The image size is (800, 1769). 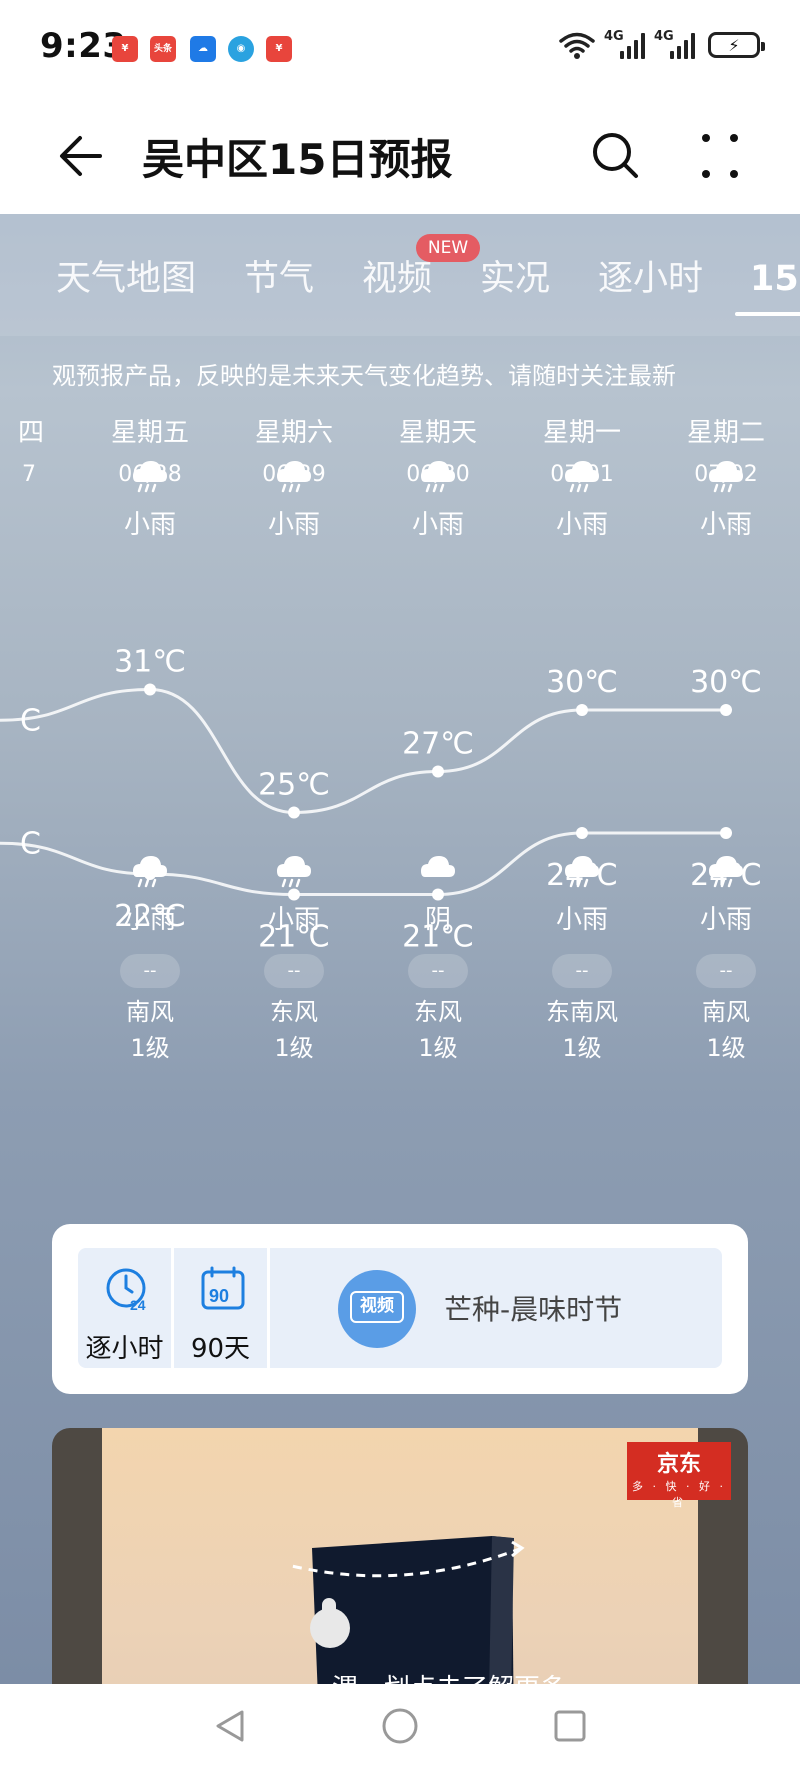 I want to click on nav-recents-icon, so click(x=570, y=1726).